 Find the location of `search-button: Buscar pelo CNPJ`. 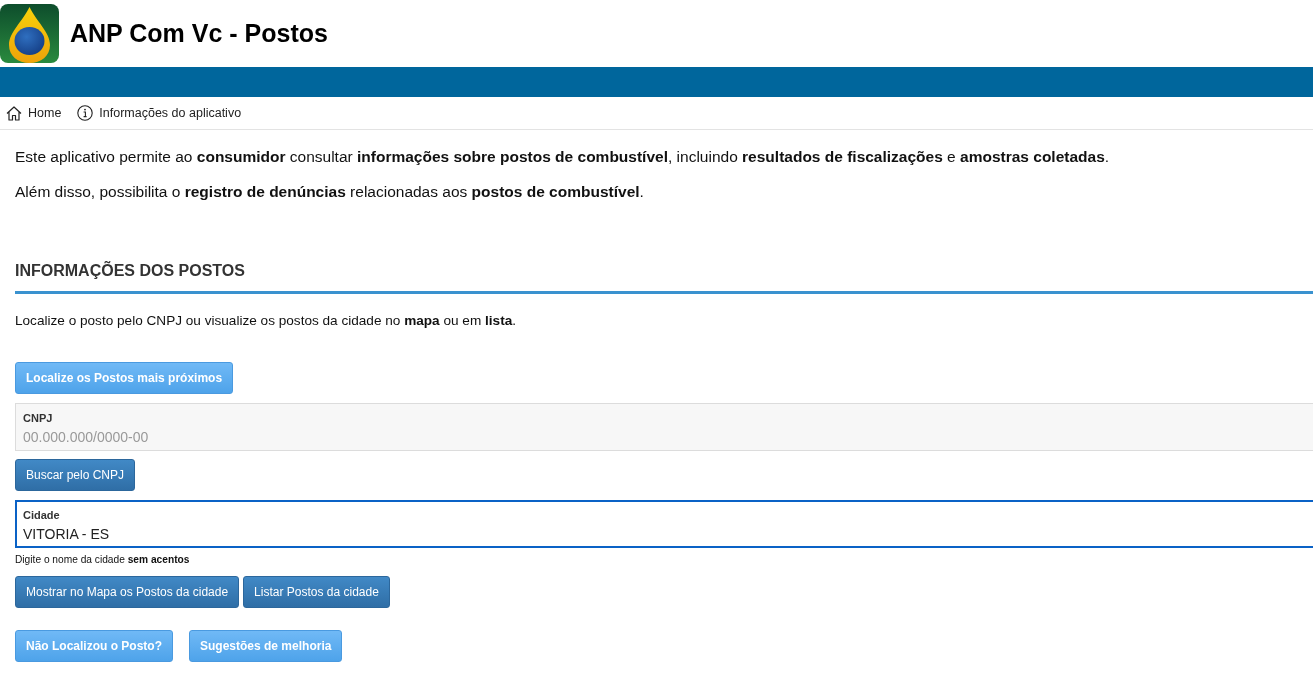

search-button: Buscar pelo CNPJ is located at coordinates (75, 475).